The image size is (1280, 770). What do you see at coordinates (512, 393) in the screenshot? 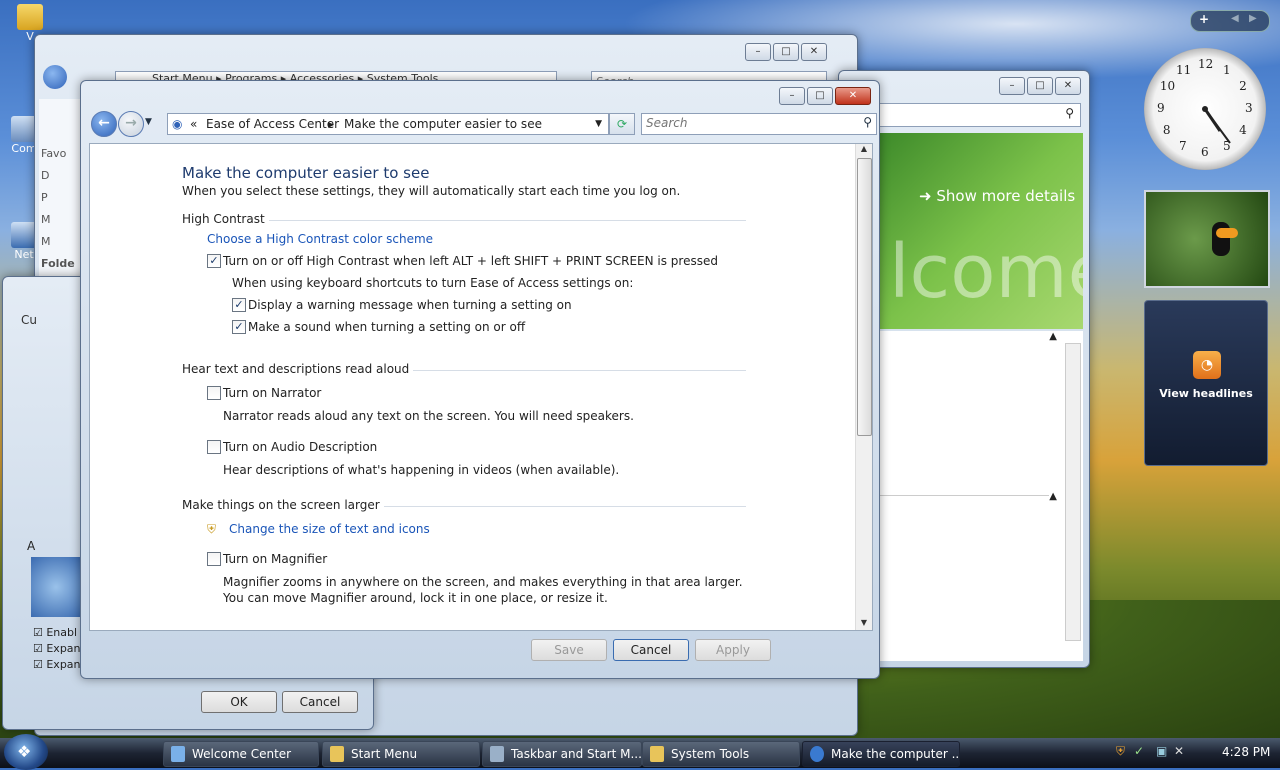
I see `narrator-row: Turn on Narrator` at bounding box center [512, 393].